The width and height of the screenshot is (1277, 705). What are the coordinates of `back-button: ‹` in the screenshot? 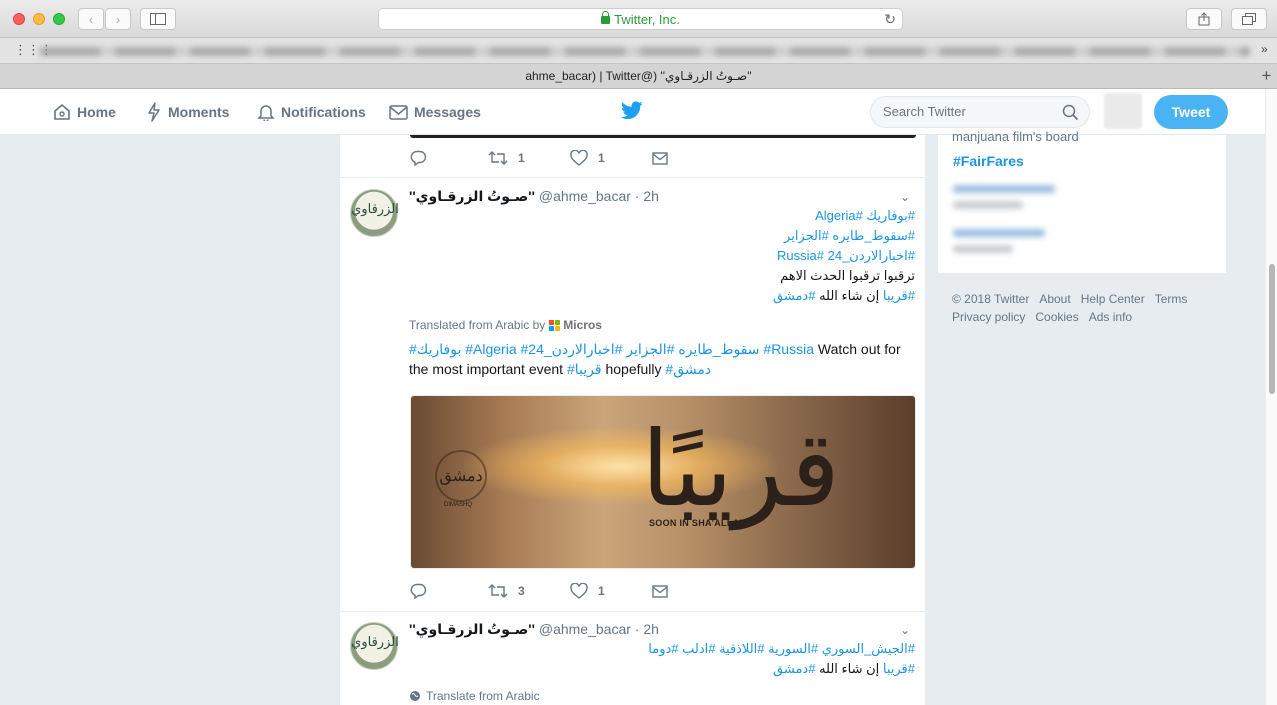 It's located at (91, 19).